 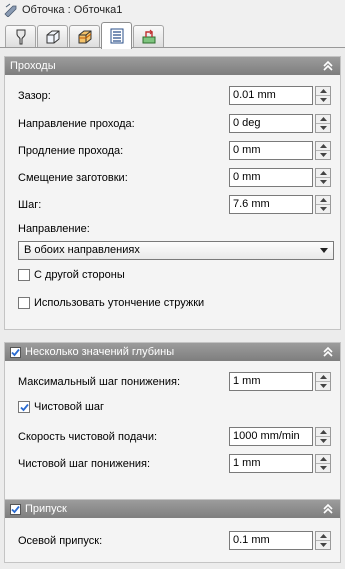 I want to click on stock-offset-spinner, so click(x=323, y=177).